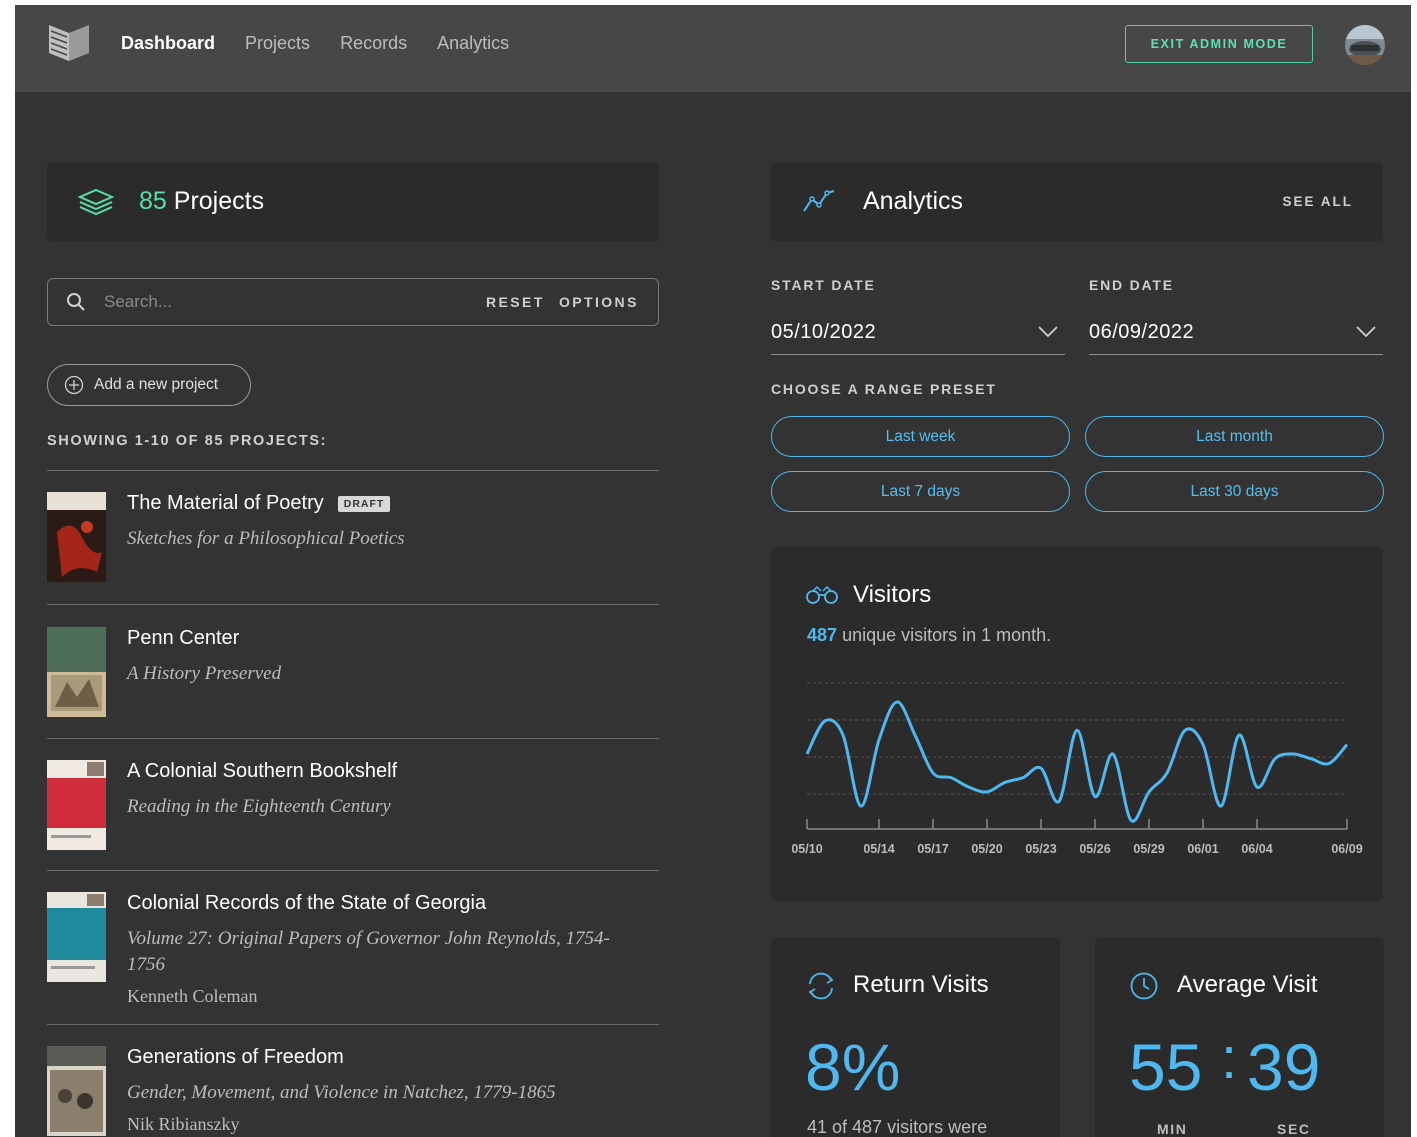 The height and width of the screenshot is (1137, 1417). What do you see at coordinates (315, 43) in the screenshot?
I see `main-nav: Dashboard Projects Records Analytics` at bounding box center [315, 43].